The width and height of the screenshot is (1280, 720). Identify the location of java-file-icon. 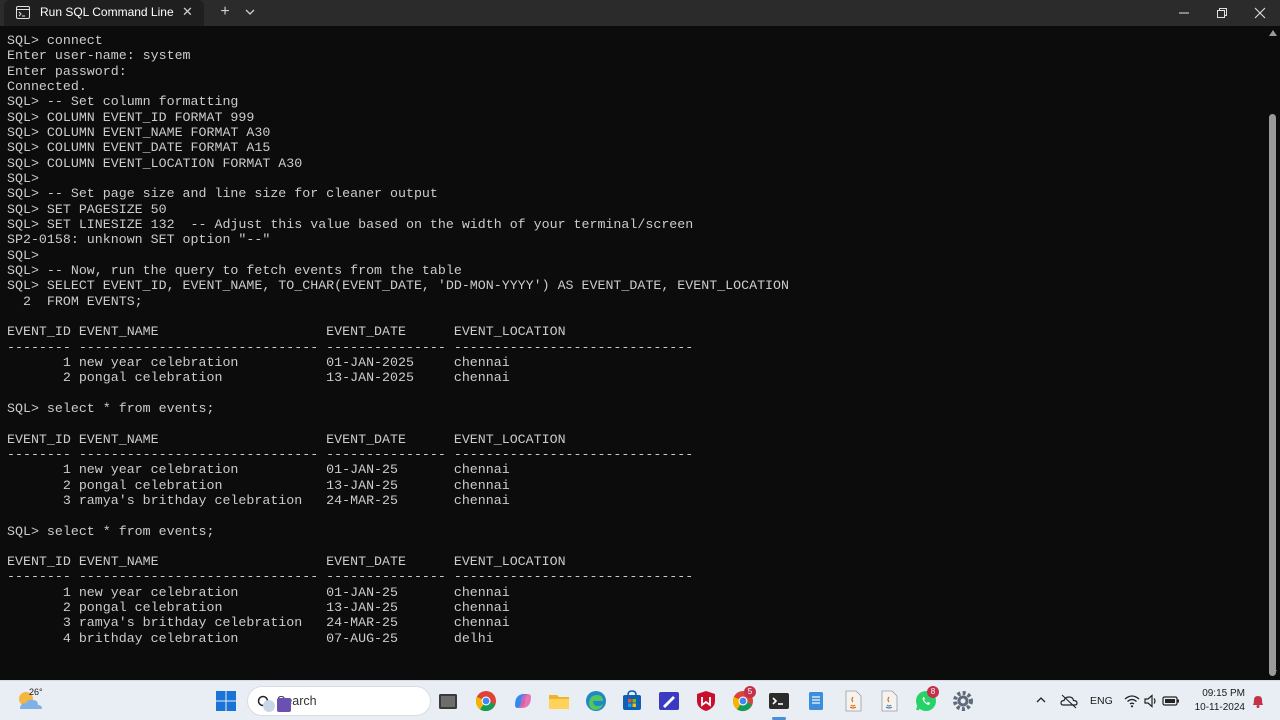
(853, 701).